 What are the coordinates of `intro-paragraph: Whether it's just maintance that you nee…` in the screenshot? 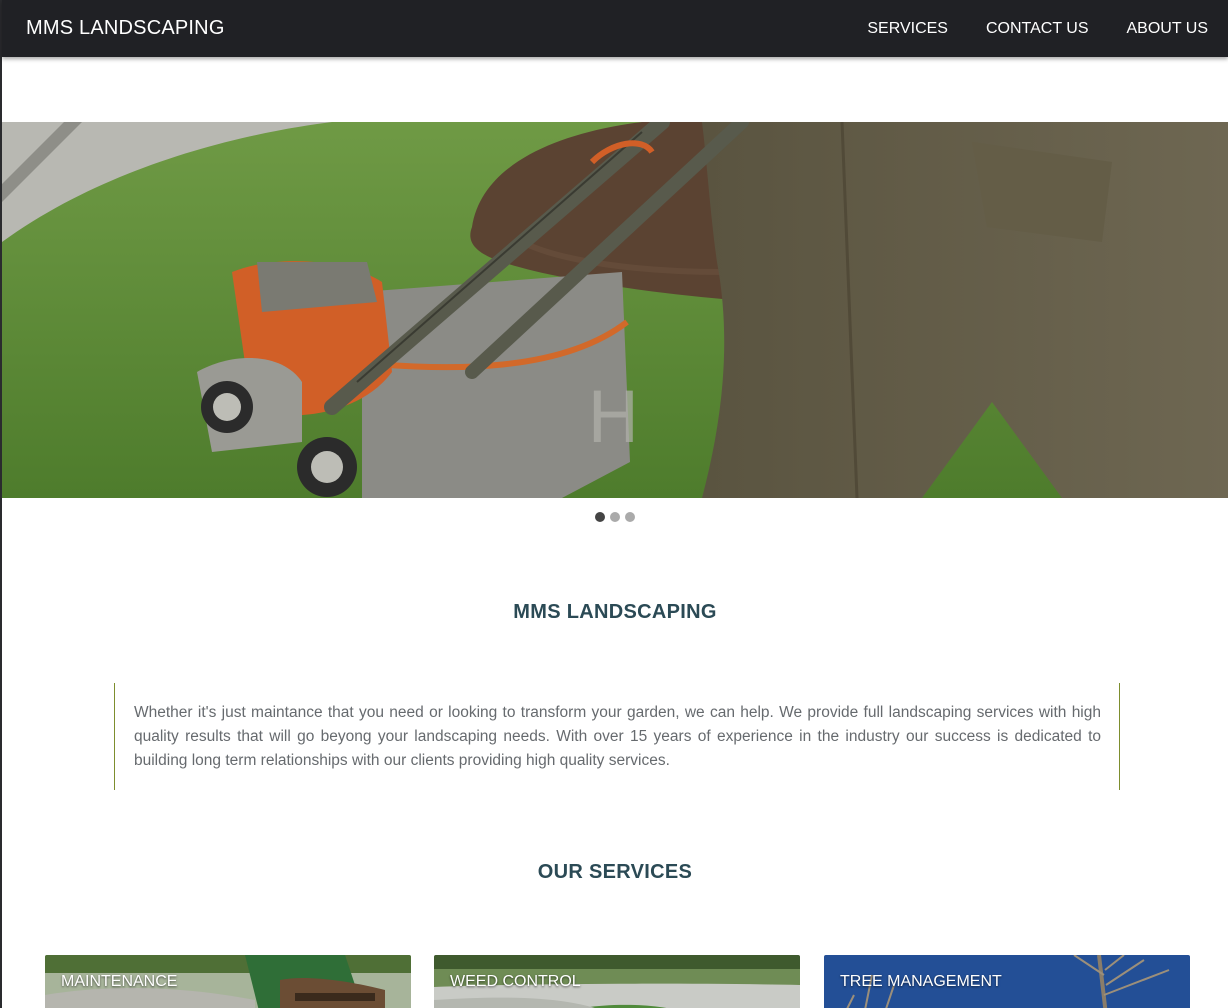 It's located at (617, 736).